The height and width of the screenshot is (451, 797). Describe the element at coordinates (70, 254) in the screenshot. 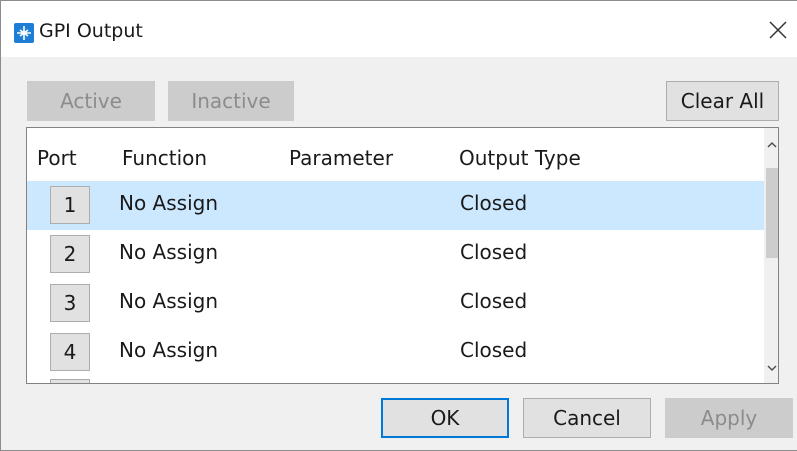

I see `port-button: 2` at that location.